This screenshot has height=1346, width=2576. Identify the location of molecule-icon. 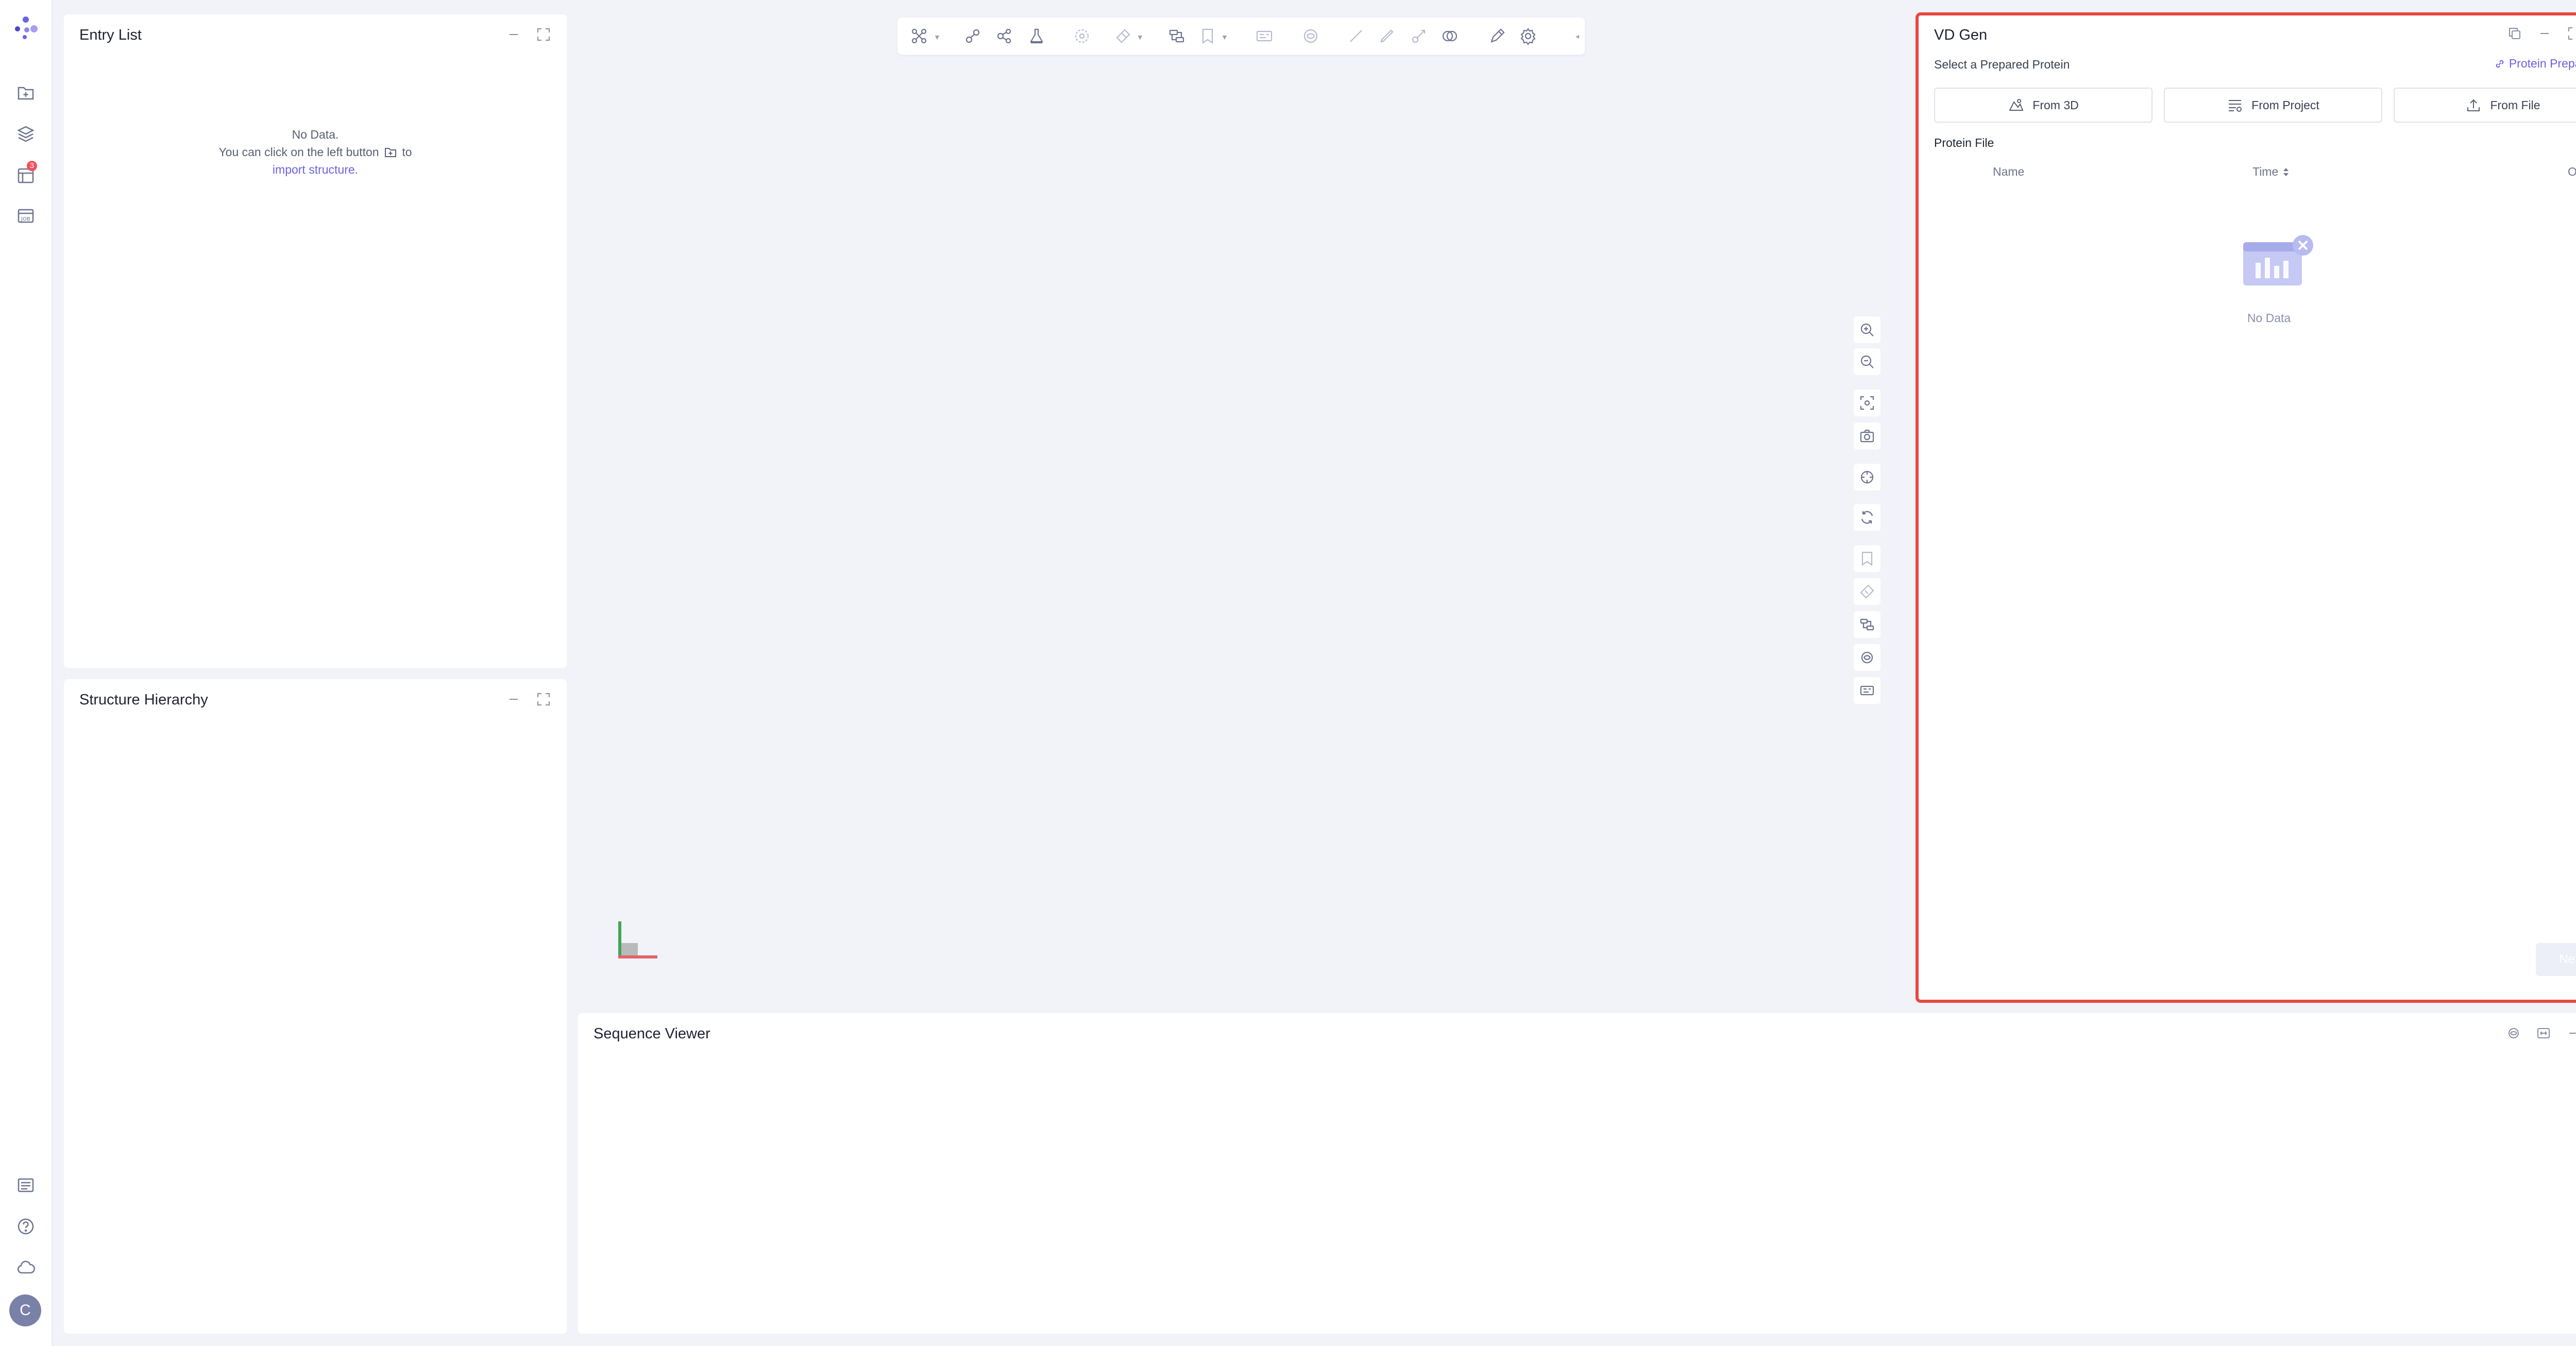
(1004, 36).